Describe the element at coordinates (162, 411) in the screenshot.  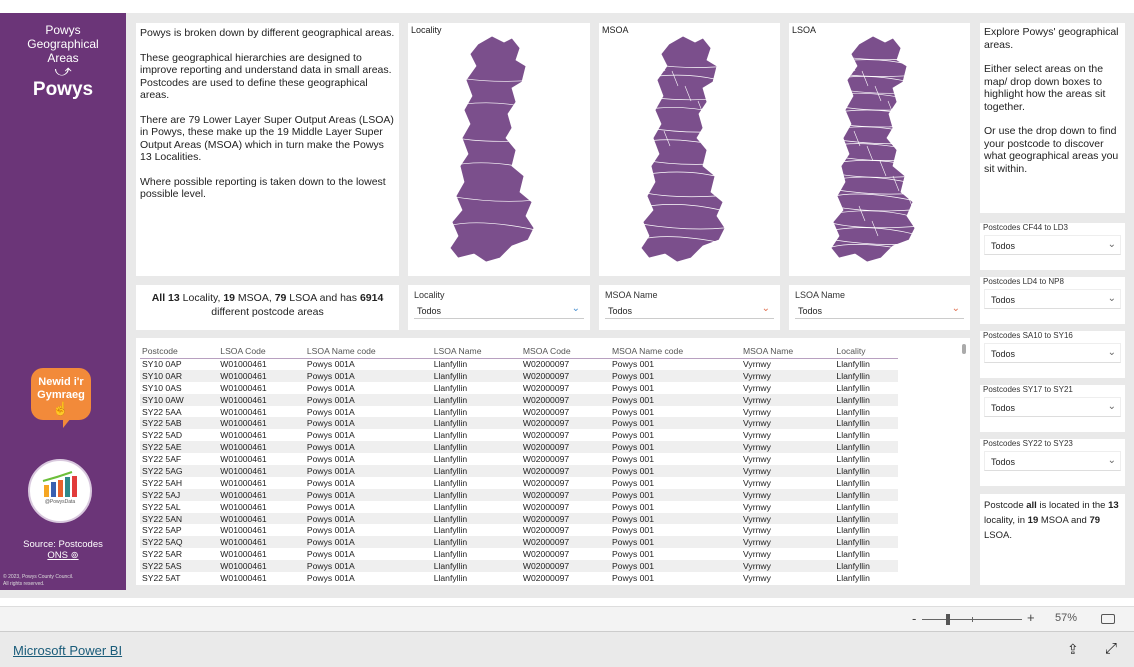
I see `table-cell: SY22 5AA` at that location.